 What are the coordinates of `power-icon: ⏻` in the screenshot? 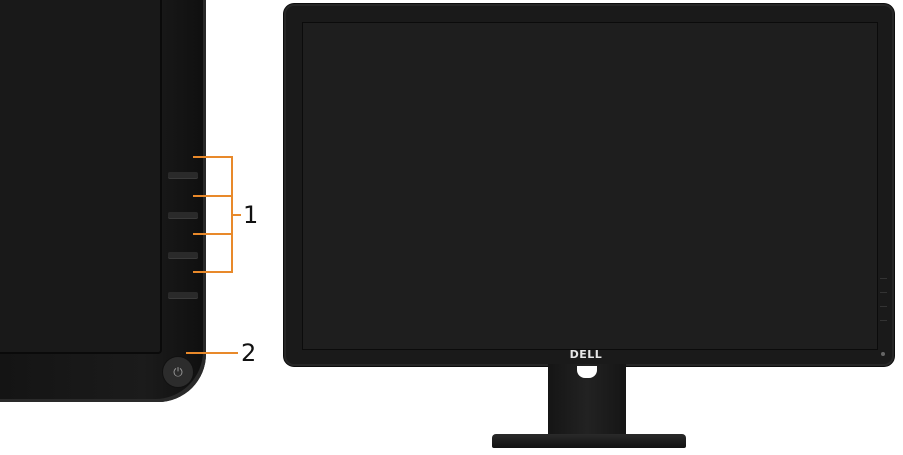 It's located at (178, 372).